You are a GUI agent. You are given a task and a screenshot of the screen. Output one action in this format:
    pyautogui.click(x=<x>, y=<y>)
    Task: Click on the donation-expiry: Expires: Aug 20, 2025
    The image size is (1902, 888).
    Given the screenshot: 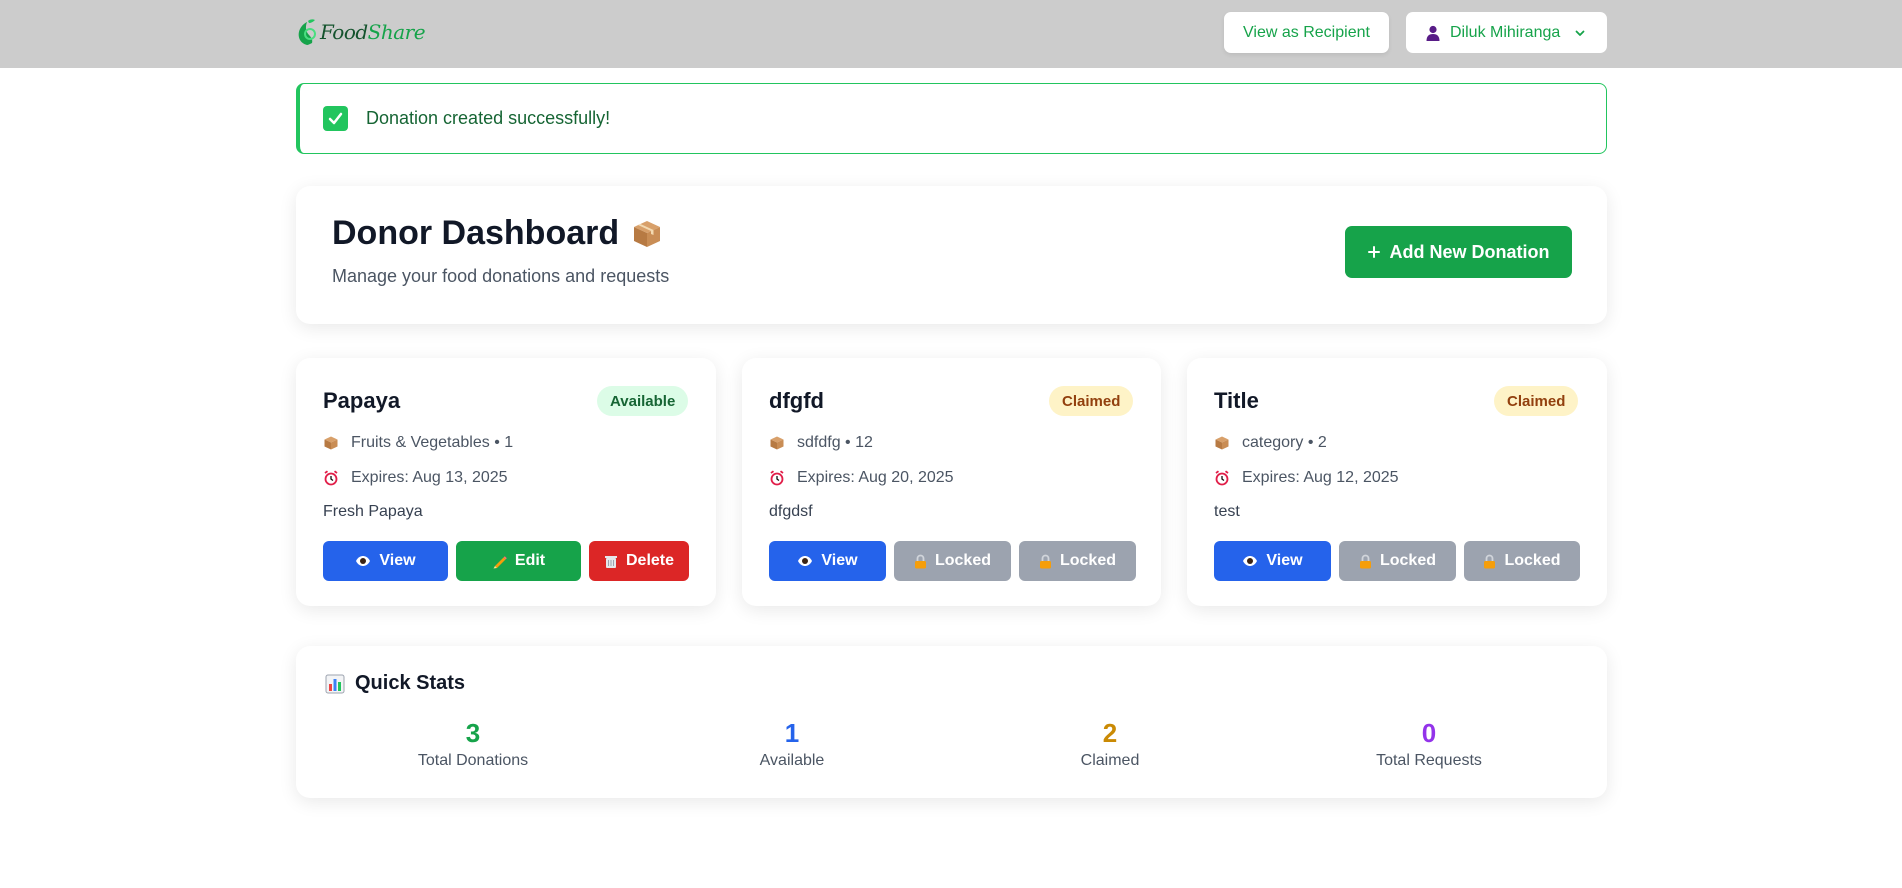 What is the action you would take?
    pyautogui.click(x=861, y=478)
    